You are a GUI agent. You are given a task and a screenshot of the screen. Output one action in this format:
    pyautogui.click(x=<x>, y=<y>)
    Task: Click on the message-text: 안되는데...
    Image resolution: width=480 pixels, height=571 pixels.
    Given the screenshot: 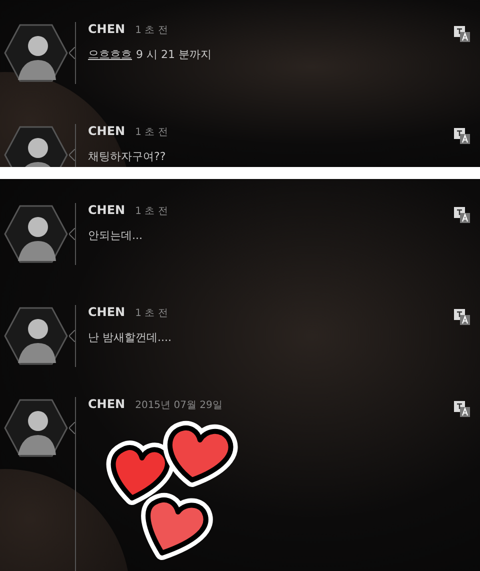 What is the action you would take?
    pyautogui.click(x=116, y=235)
    